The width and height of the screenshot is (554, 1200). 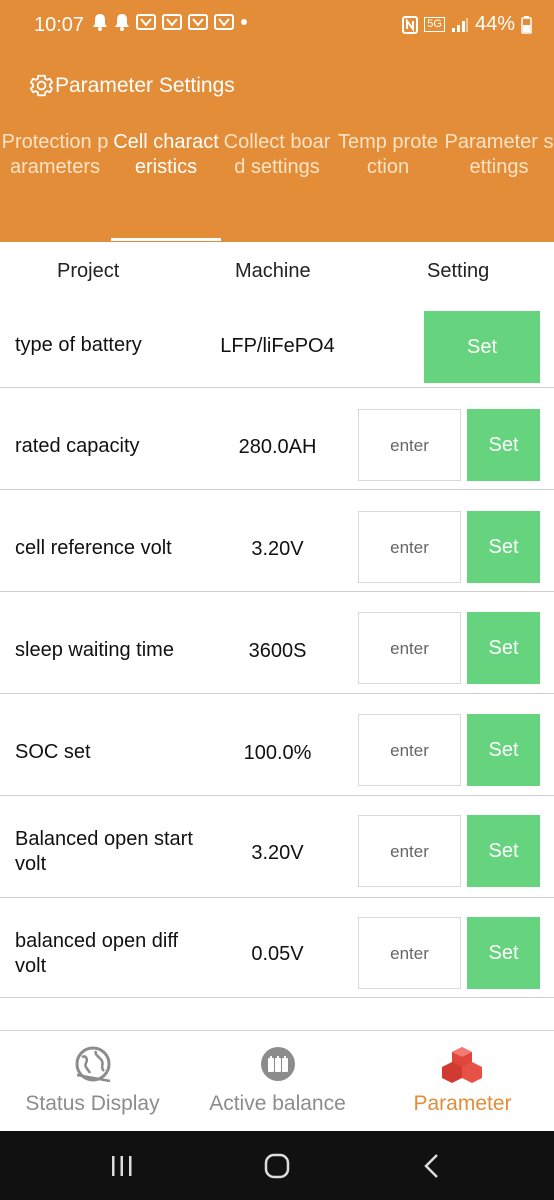 I want to click on row-label: cell reference volt, so click(x=93, y=548).